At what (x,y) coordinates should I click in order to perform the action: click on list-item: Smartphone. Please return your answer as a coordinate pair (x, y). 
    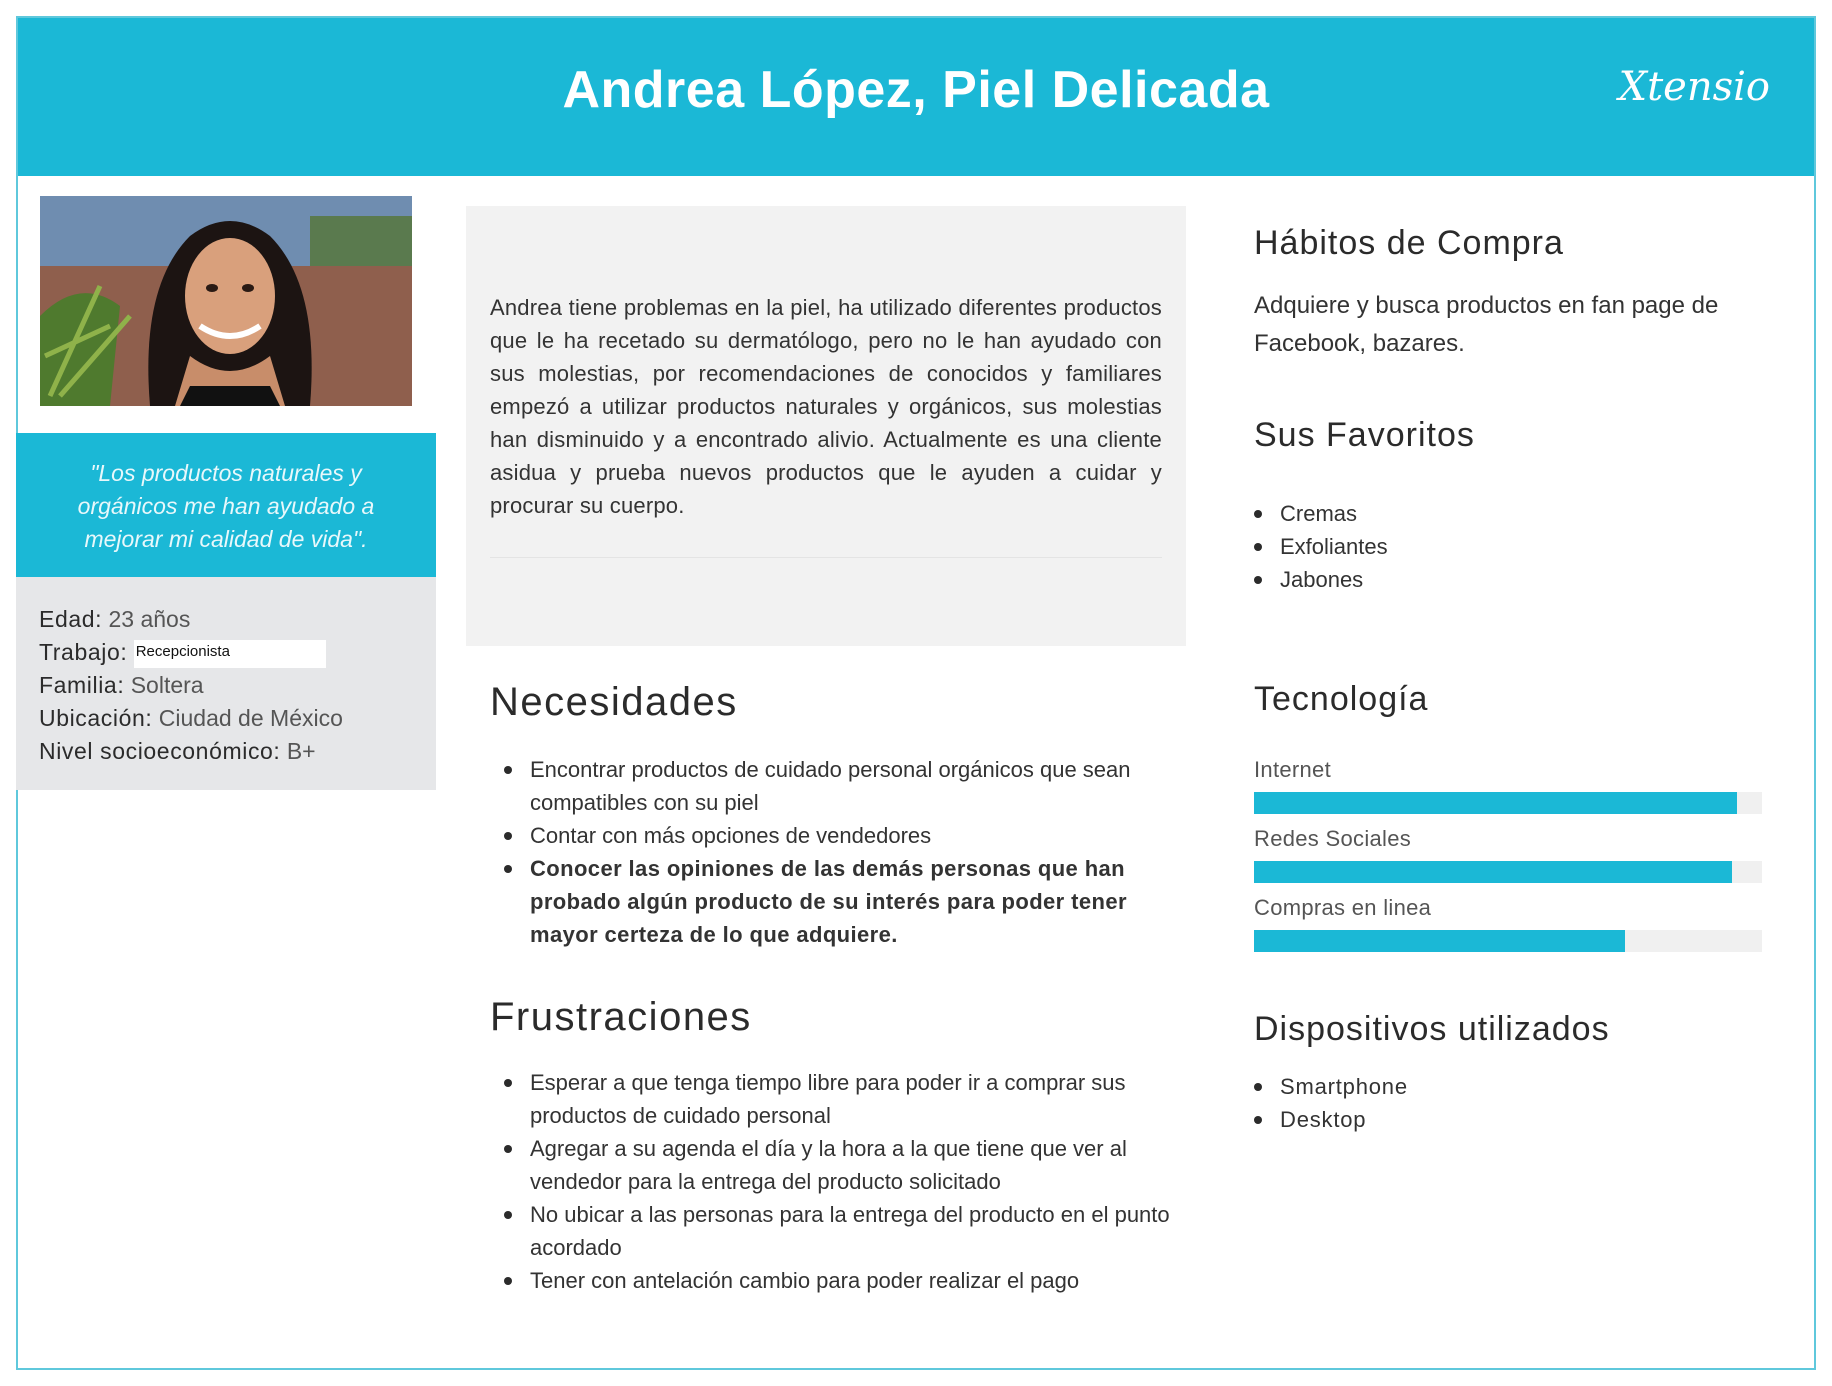
    Looking at the image, I should click on (1331, 1086).